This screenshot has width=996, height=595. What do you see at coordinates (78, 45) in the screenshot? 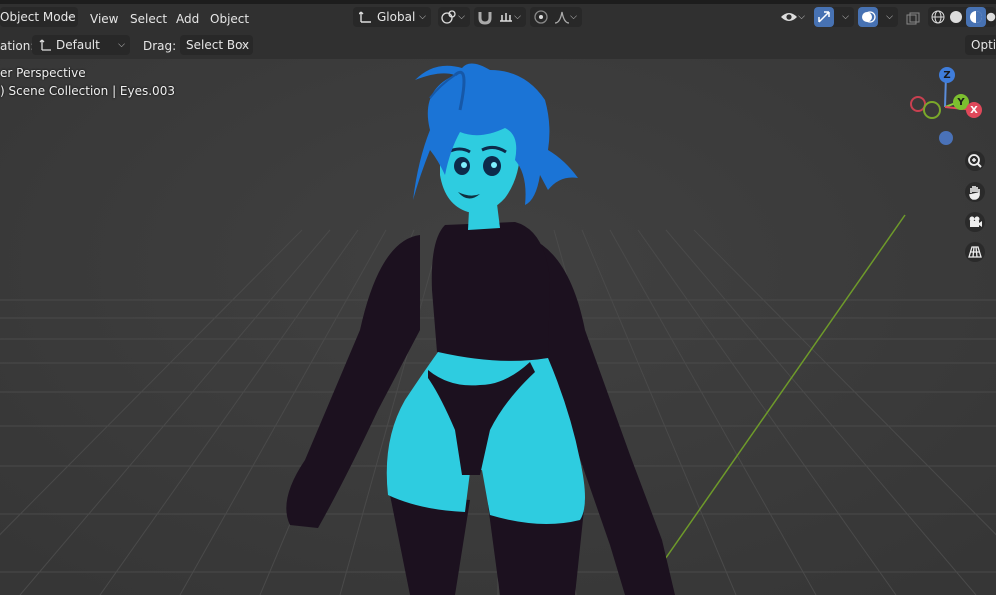
I see `orientation-value: Default` at bounding box center [78, 45].